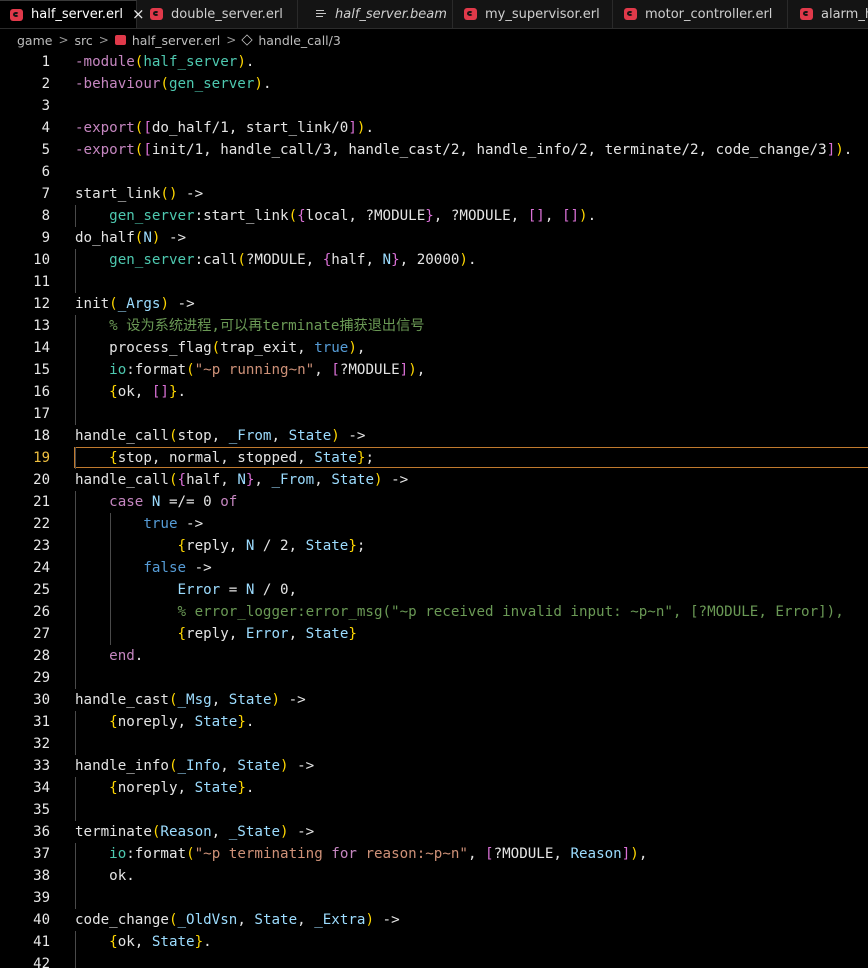  What do you see at coordinates (434, 62) in the screenshot?
I see `code-line: 1 -module(half_server).` at bounding box center [434, 62].